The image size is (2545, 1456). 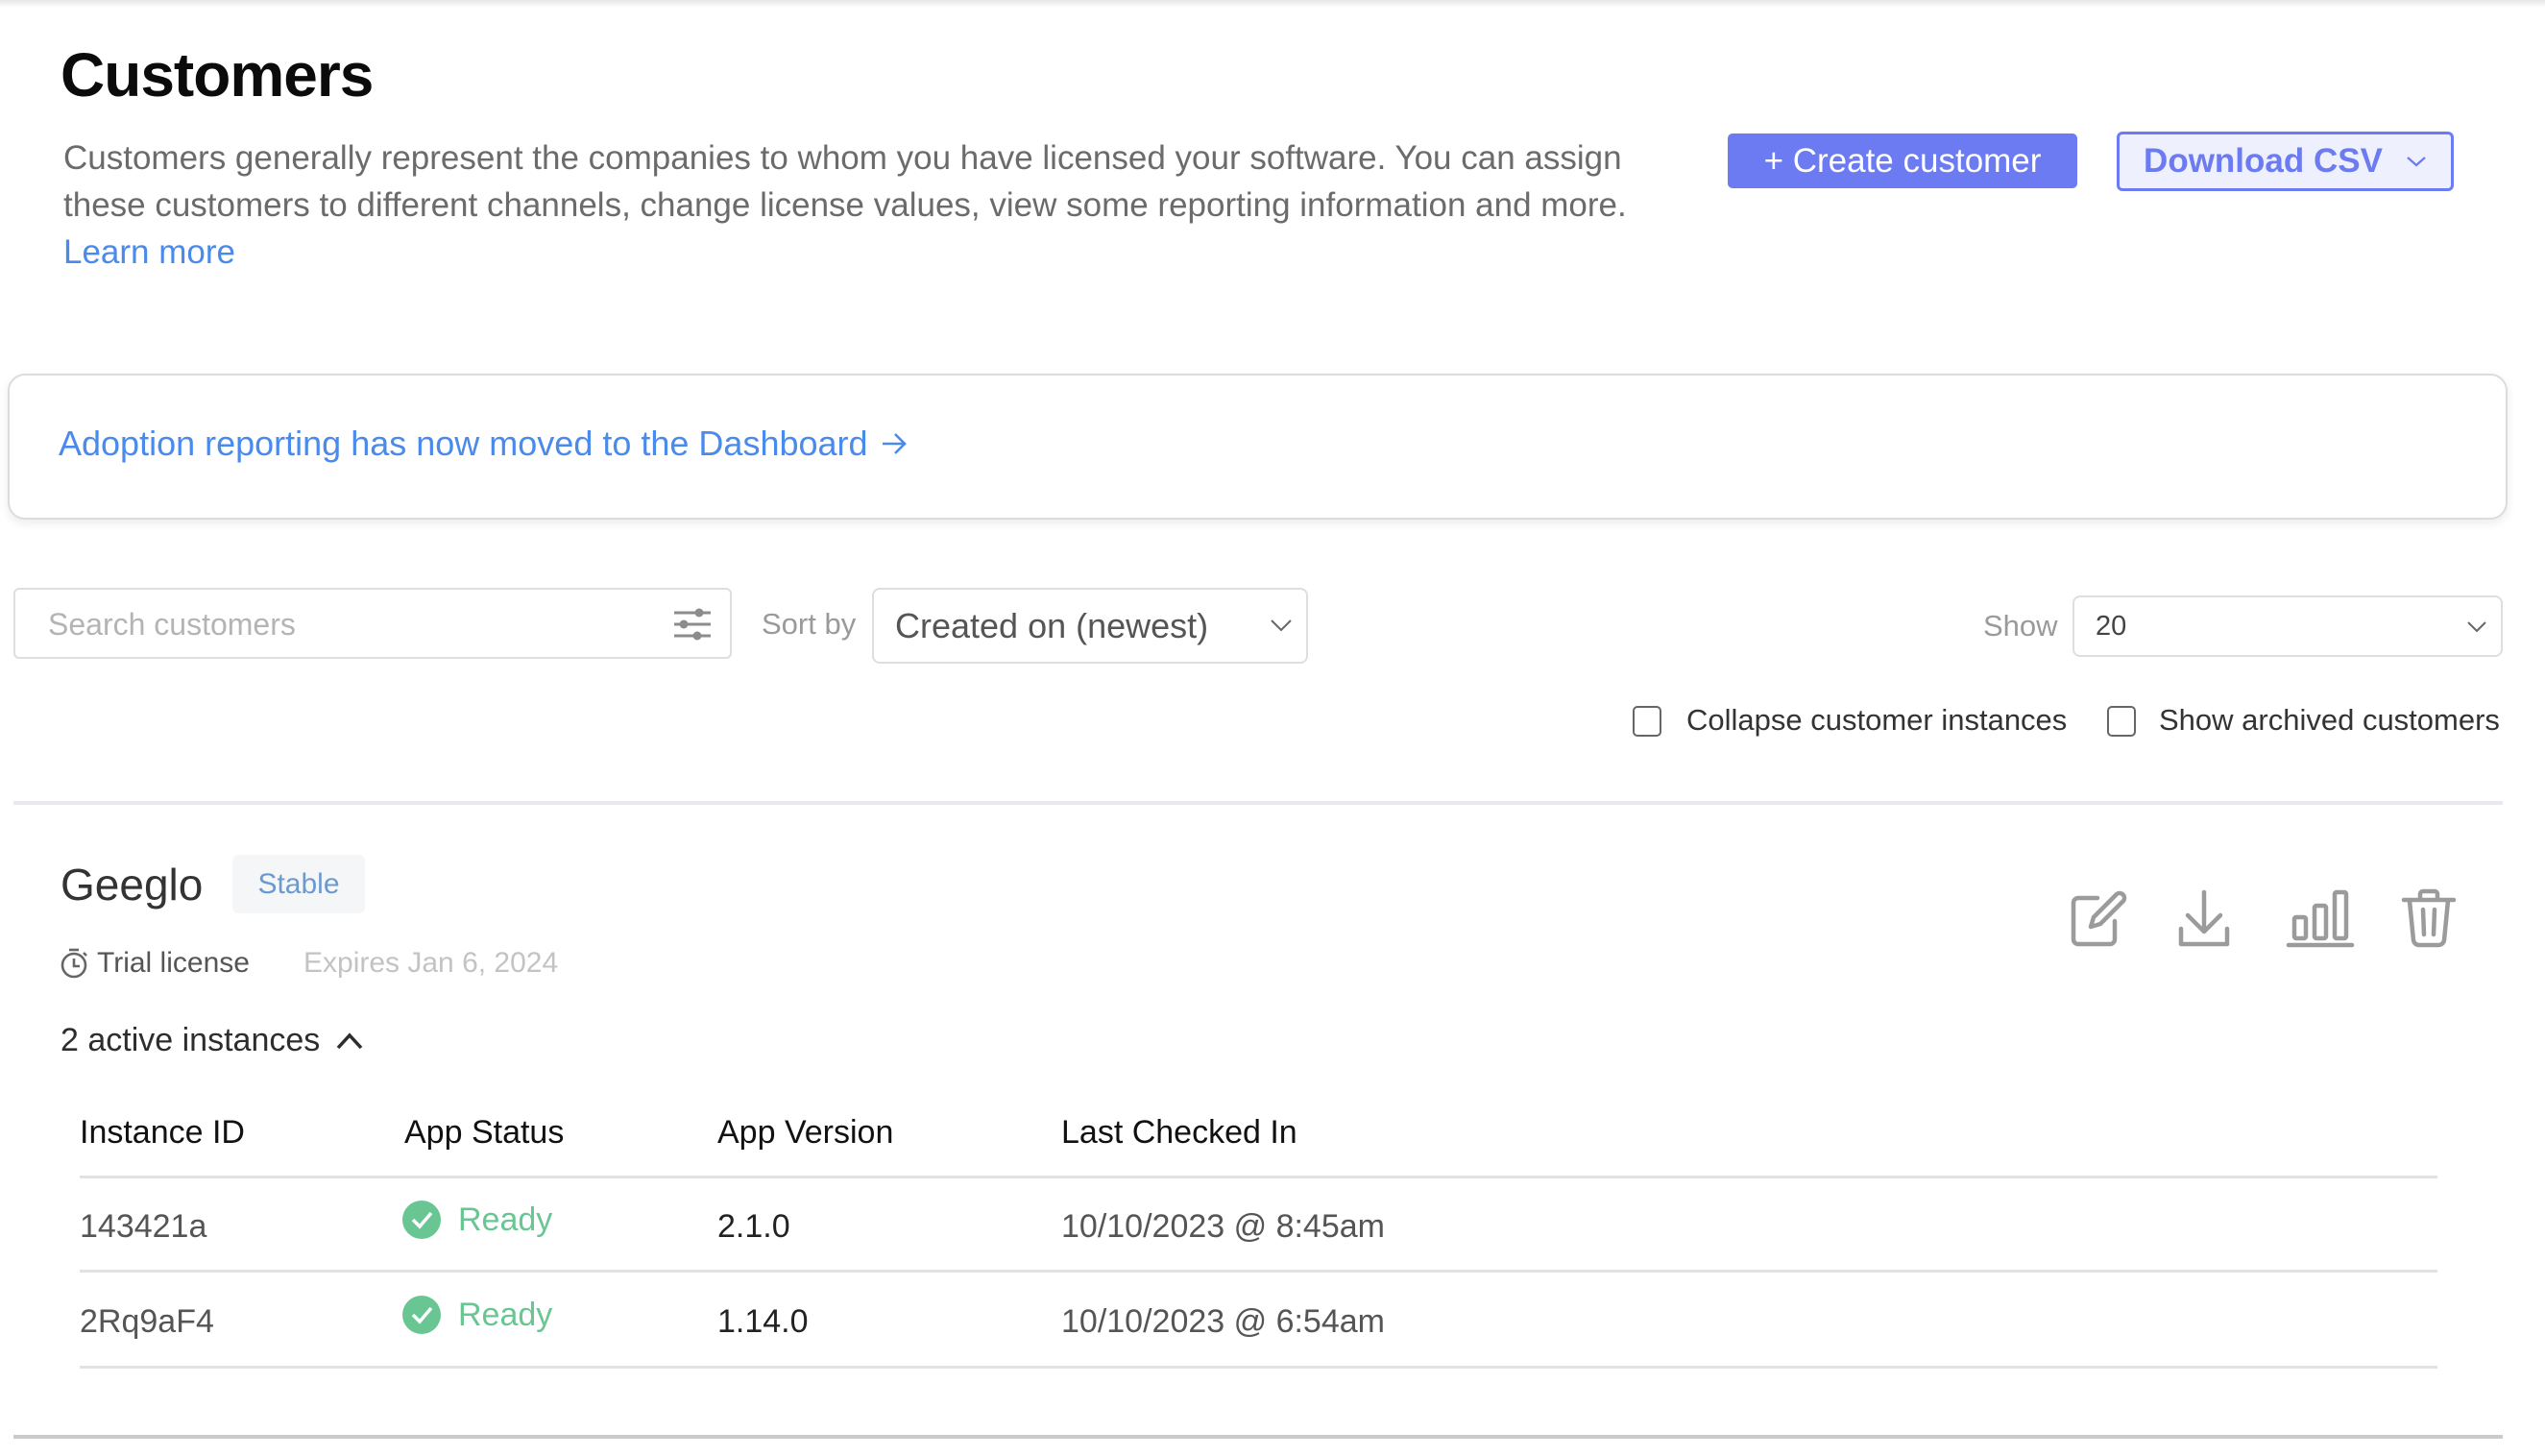 What do you see at coordinates (2121, 721) in the screenshot?
I see `show-archived-checkbox` at bounding box center [2121, 721].